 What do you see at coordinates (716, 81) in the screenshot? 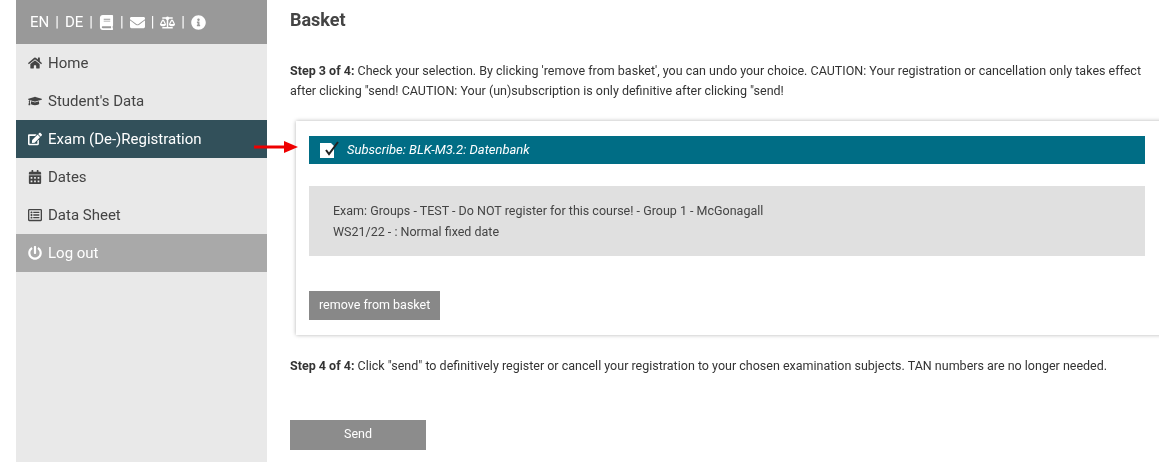
I see `step-instructions: Step 3 of 4: Check your selection. By clicking 'remove from basket', you can undo your choice. CAUTION: Your registration or cancellation only takes effect after clicking "send! CAUTION: Your (un)subscription is only definitive after clicking "send!` at bounding box center [716, 81].